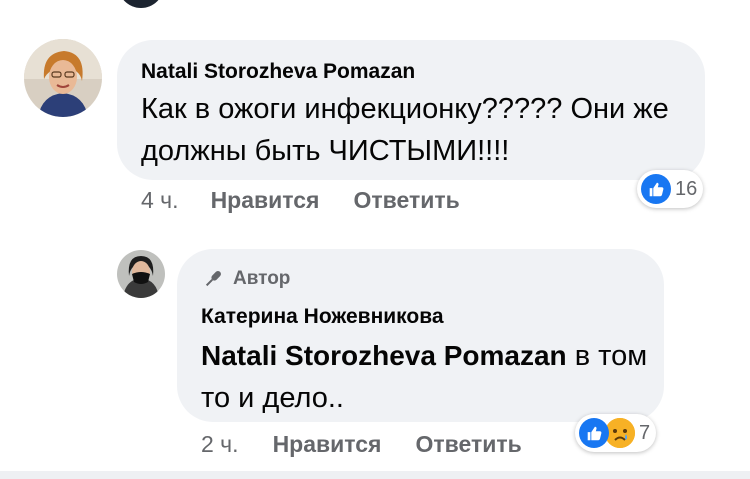 The width and height of the screenshot is (750, 479). Describe the element at coordinates (322, 317) in the screenshot. I see `comment-author: Катерина Ножевникова` at that location.